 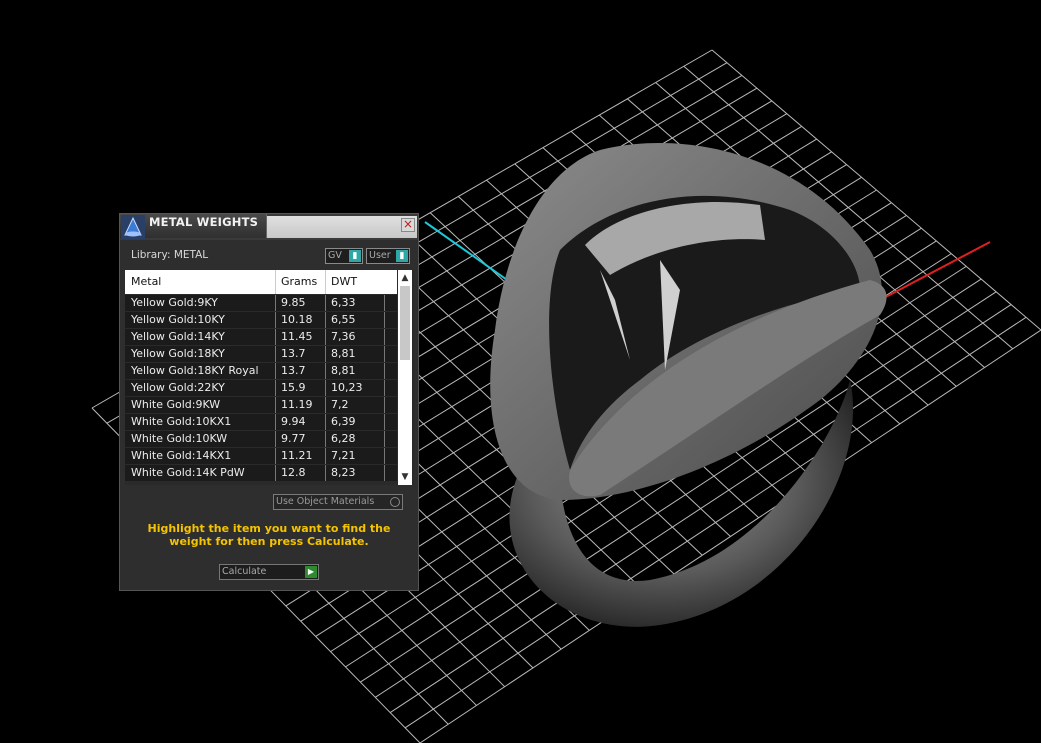 What do you see at coordinates (297, 319) in the screenshot?
I see `grams-value: 10.18` at bounding box center [297, 319].